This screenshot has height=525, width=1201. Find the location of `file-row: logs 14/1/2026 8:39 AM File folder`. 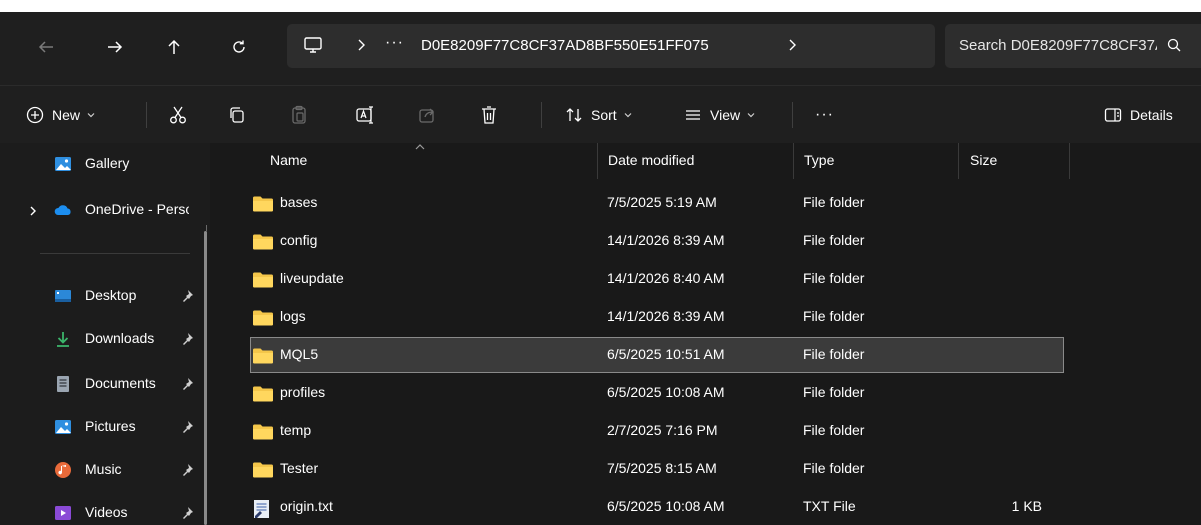

file-row: logs 14/1/2026 8:39 AM File folder is located at coordinates (657, 317).